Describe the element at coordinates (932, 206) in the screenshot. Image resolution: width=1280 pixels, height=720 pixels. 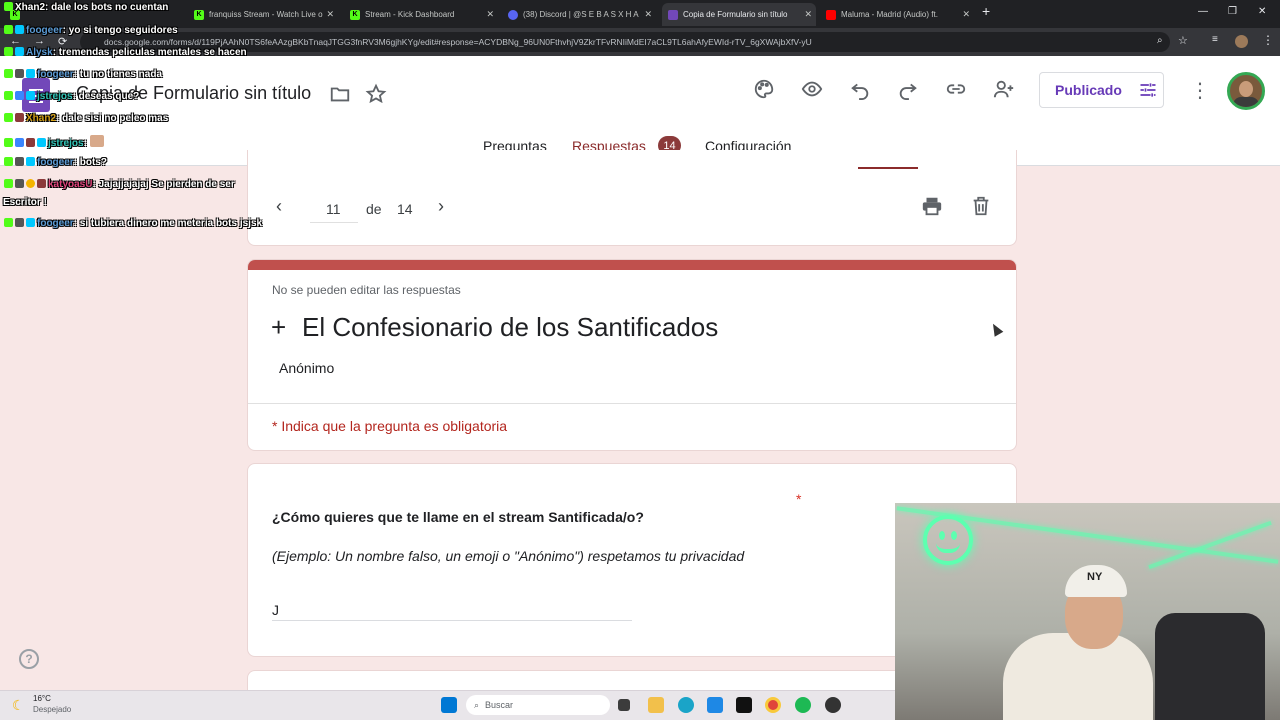
I see `print-icon` at that location.